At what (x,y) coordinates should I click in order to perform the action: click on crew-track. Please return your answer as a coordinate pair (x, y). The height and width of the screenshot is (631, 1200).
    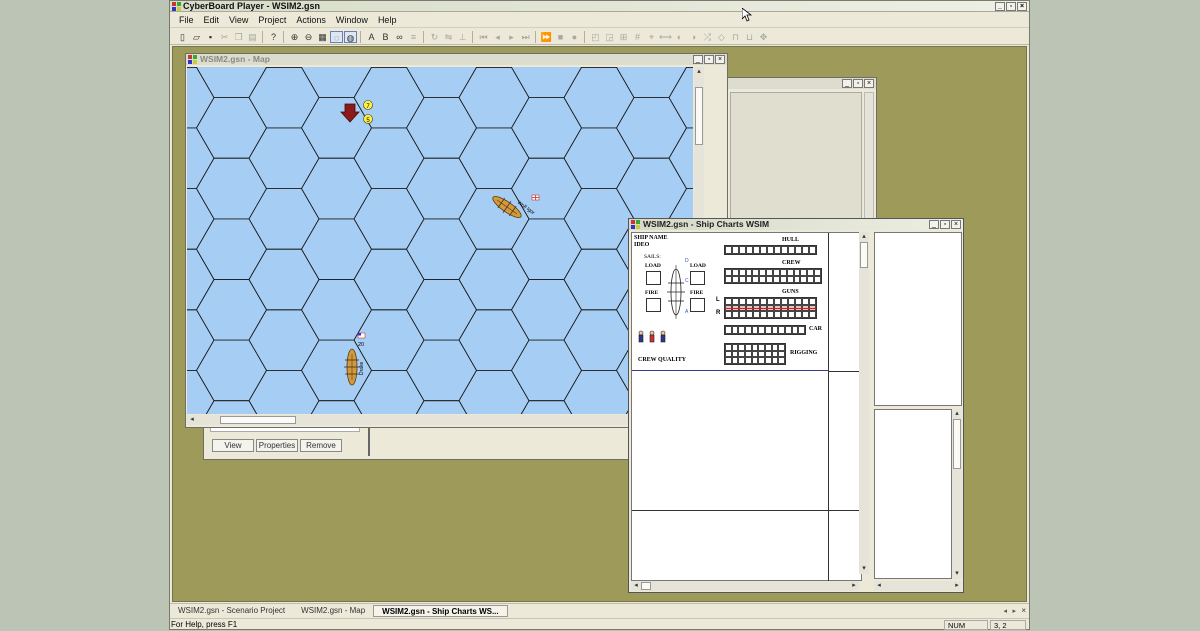
    Looking at the image, I should click on (773, 276).